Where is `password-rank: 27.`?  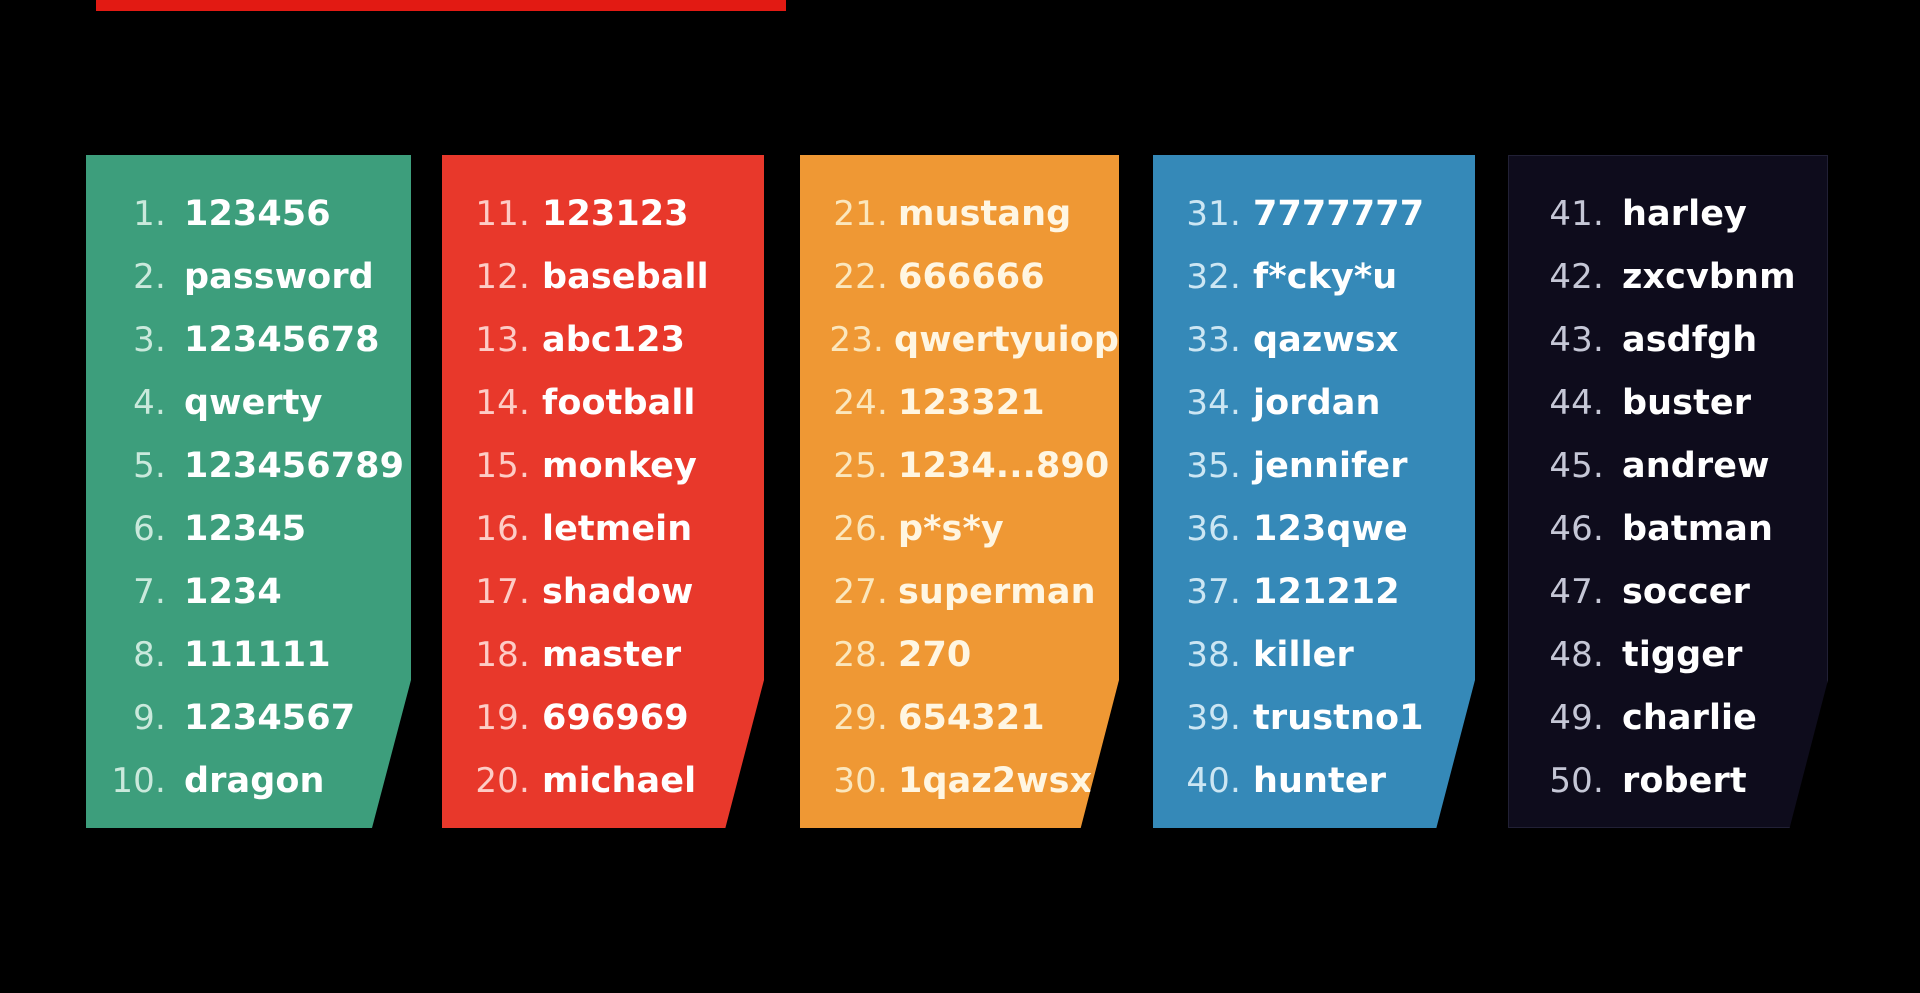 password-rank: 27. is located at coordinates (860, 592).